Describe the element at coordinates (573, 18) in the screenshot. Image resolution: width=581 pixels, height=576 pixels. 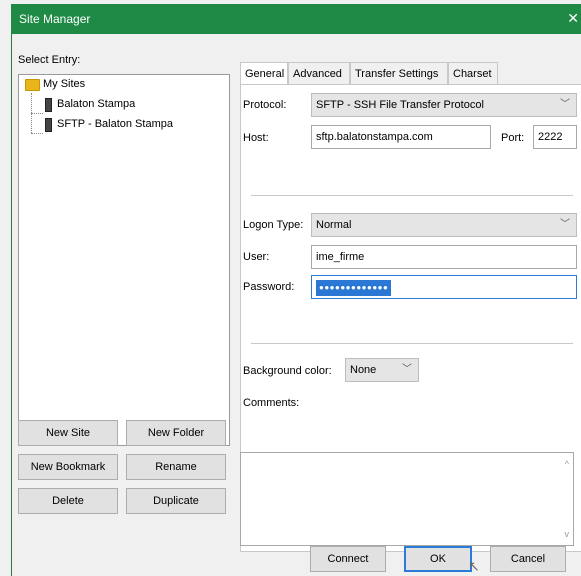
I see `close-icon: ✕` at that location.